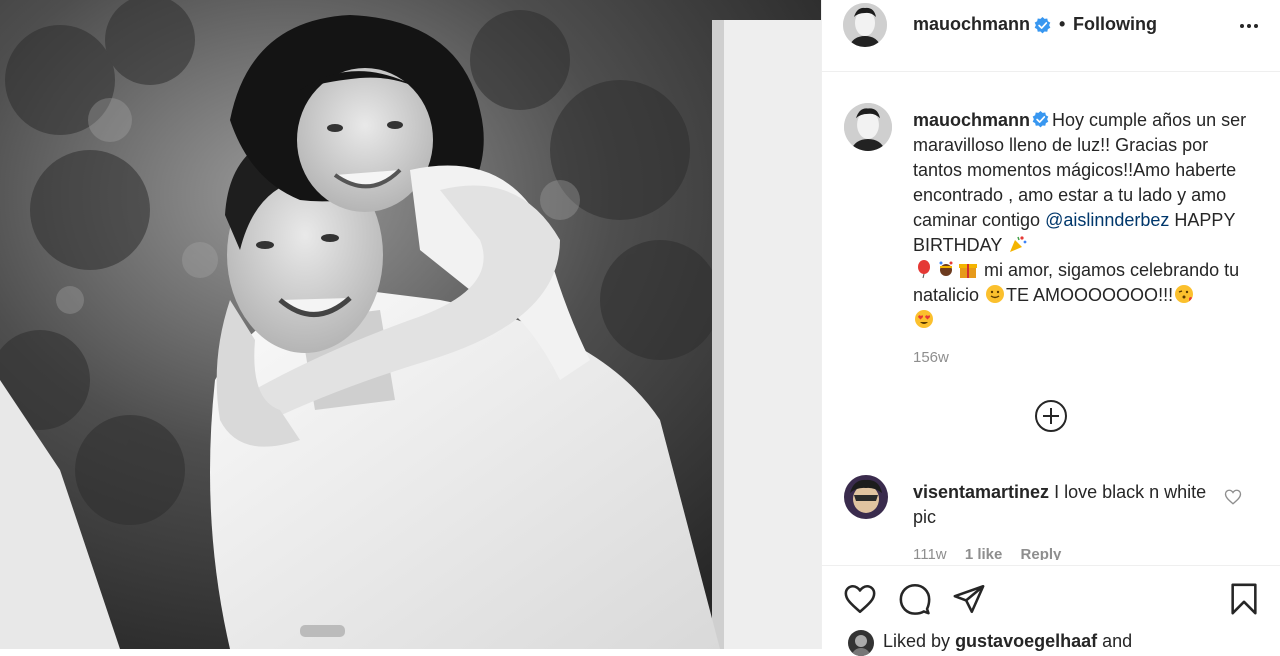 Image resolution: width=1280 pixels, height=656 pixels. What do you see at coordinates (860, 599) in the screenshot?
I see `heart-icon` at bounding box center [860, 599].